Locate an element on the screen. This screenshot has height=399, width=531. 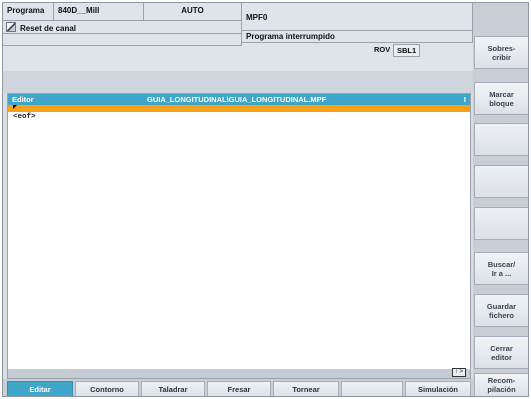
softkey-fresar: Fresar is located at coordinates (239, 388).